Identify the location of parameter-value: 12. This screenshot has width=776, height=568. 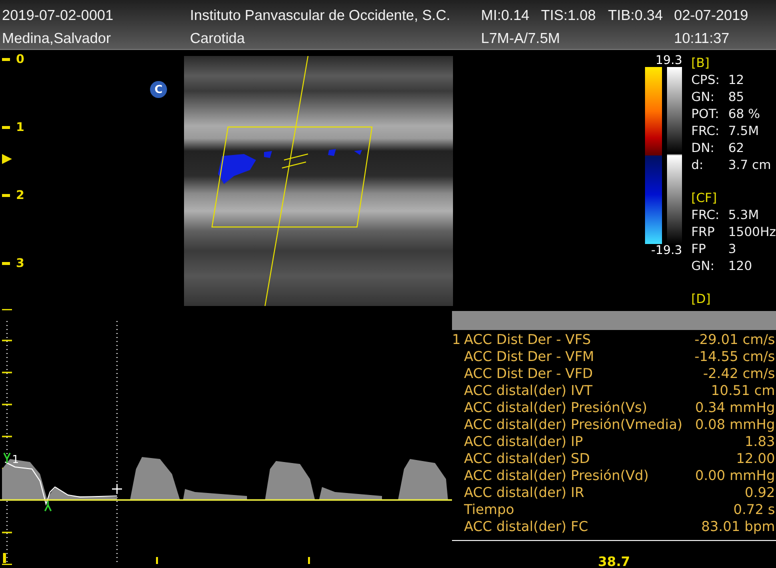
(736, 79).